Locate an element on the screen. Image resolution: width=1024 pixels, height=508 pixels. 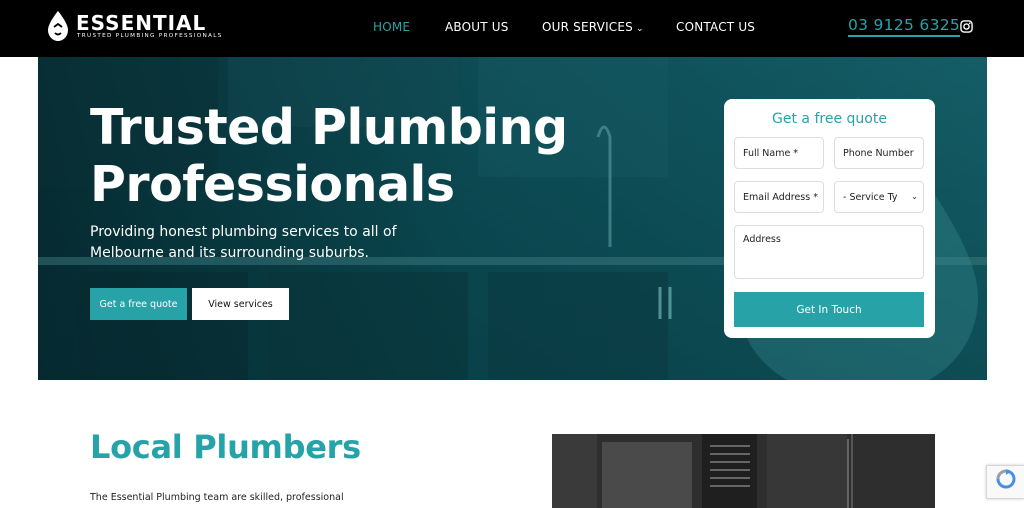
instagram-icon is located at coordinates (966, 26).